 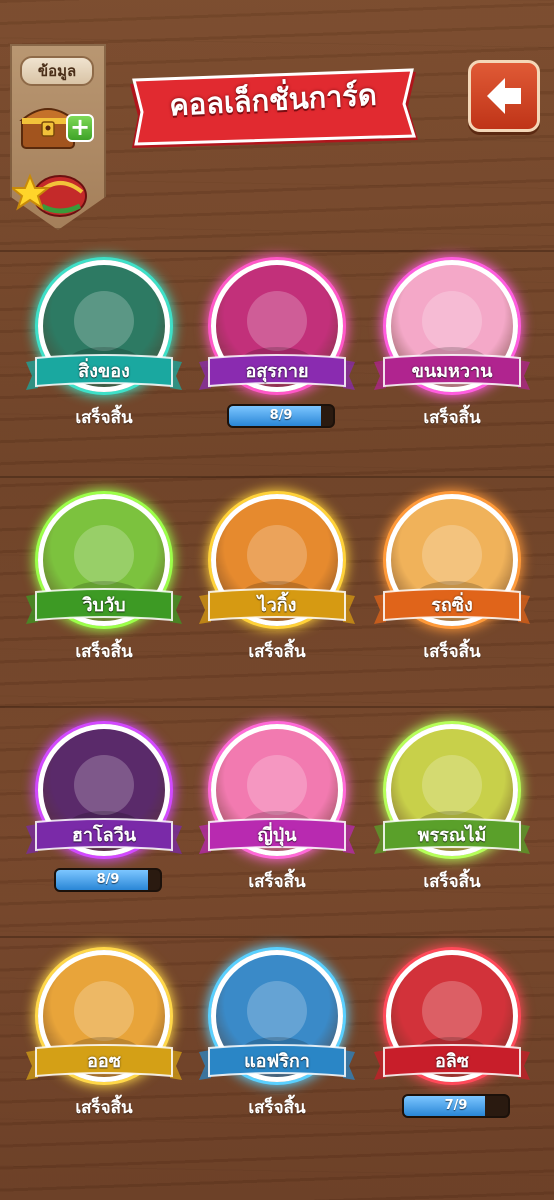 What do you see at coordinates (277, 593) in the screenshot?
I see `collection-card: ไวกิ้งเสร็จสิ้น` at bounding box center [277, 593].